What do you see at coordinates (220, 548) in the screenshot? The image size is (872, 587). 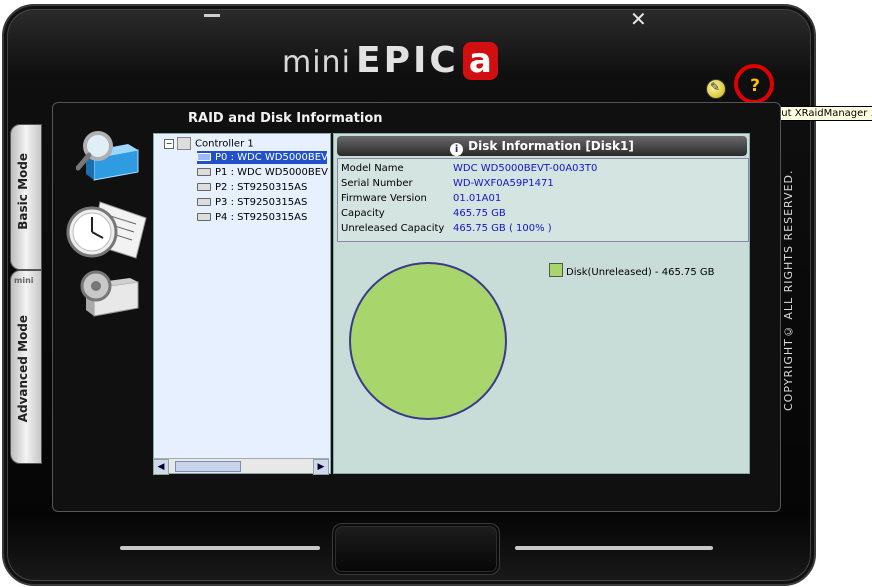 I see `bottom-divider-left` at bounding box center [220, 548].